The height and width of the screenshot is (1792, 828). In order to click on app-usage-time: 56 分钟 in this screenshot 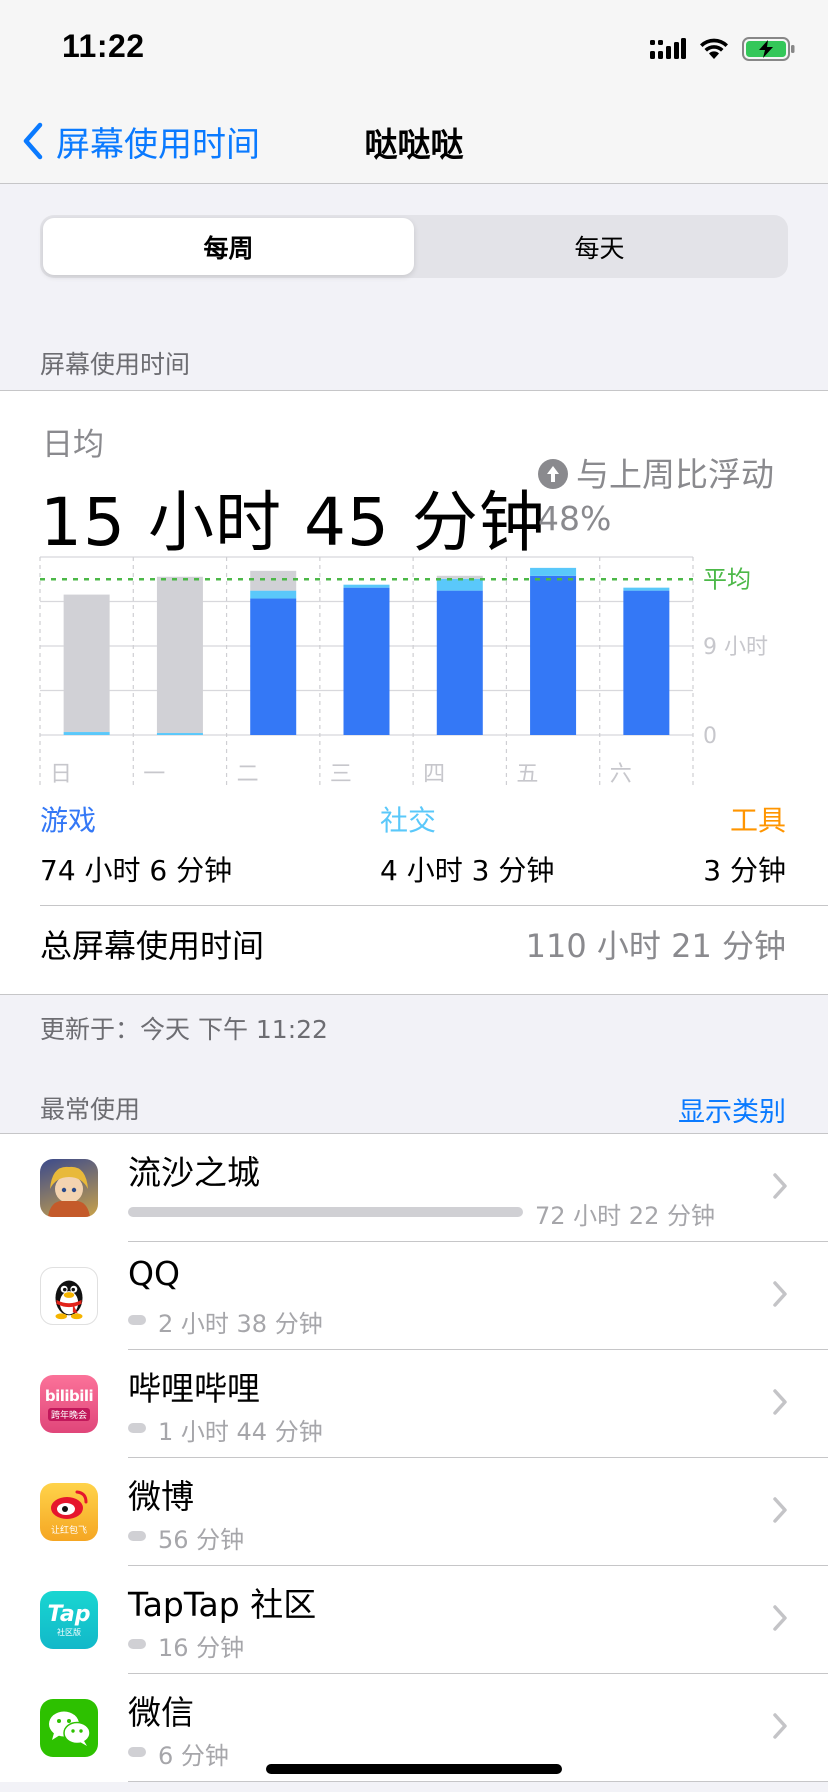, I will do `click(201, 1540)`.